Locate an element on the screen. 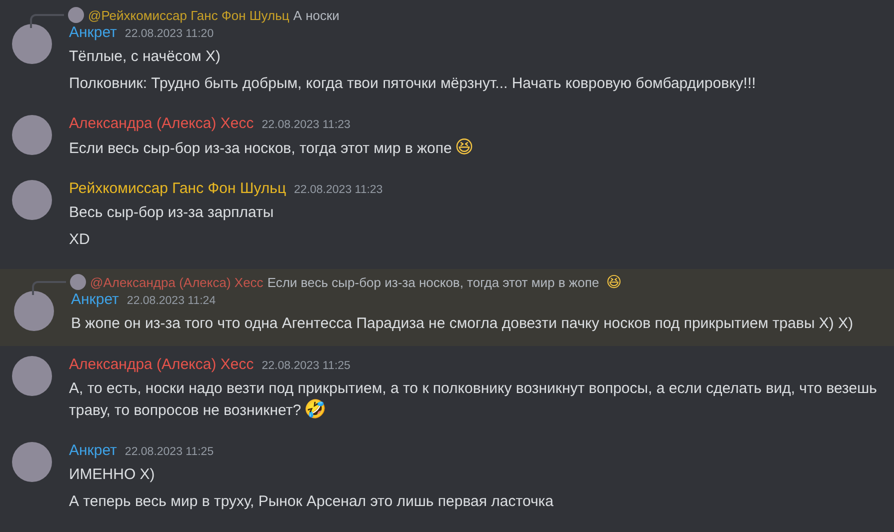 The width and height of the screenshot is (894, 532). message-text: ИМЕННО X) is located at coordinates (112, 475).